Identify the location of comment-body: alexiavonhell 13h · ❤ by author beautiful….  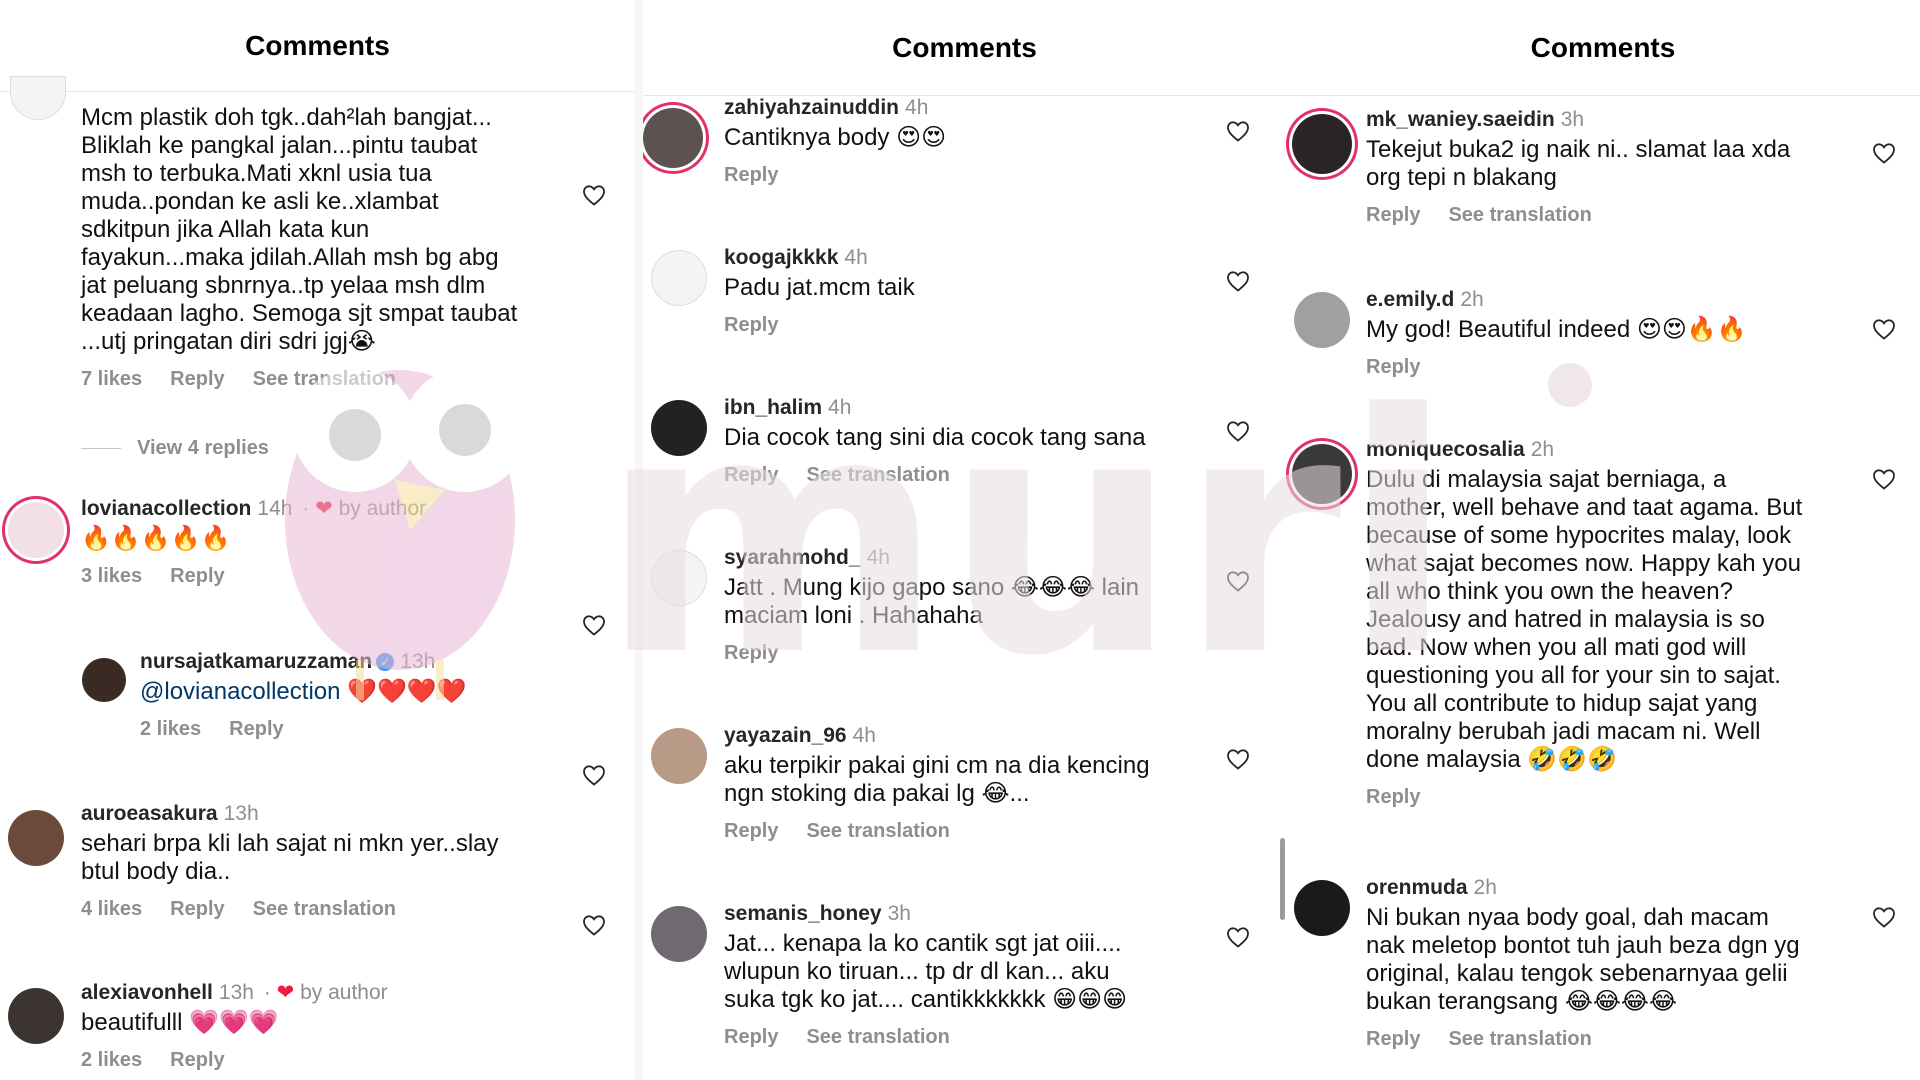
(331, 1026).